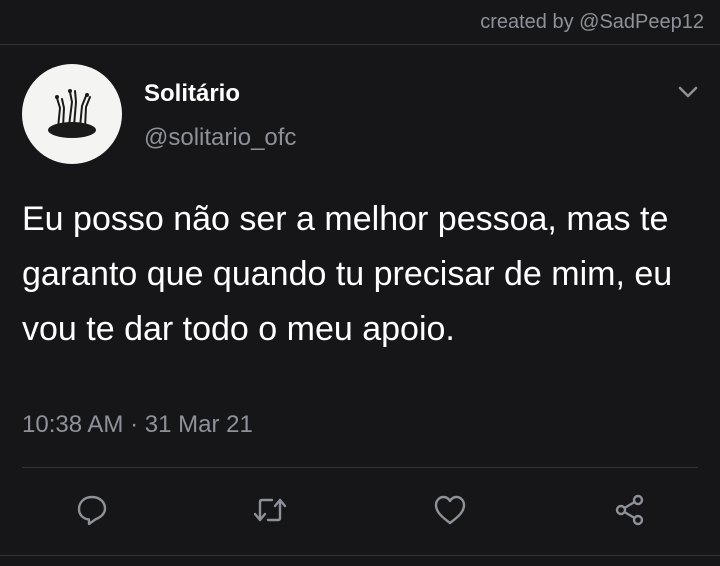  Describe the element at coordinates (360, 22) in the screenshot. I see `credit-bar: created by @SadPeep12` at that location.